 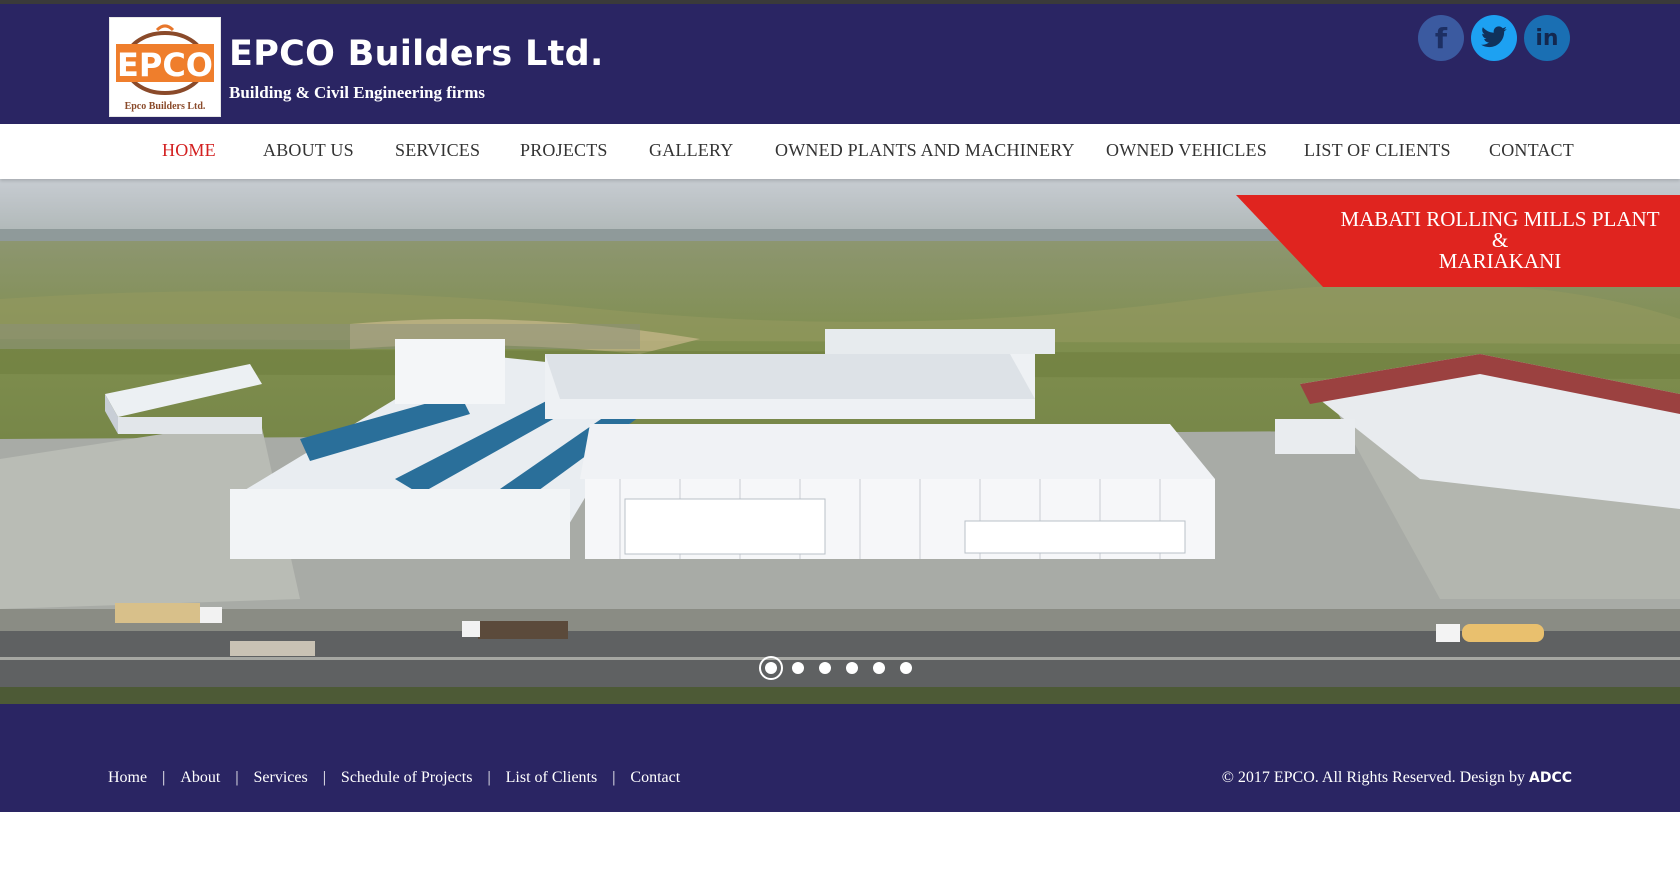 What do you see at coordinates (1377, 150) in the screenshot?
I see `nav-list-of-clients: LIST OF CLIENTS` at bounding box center [1377, 150].